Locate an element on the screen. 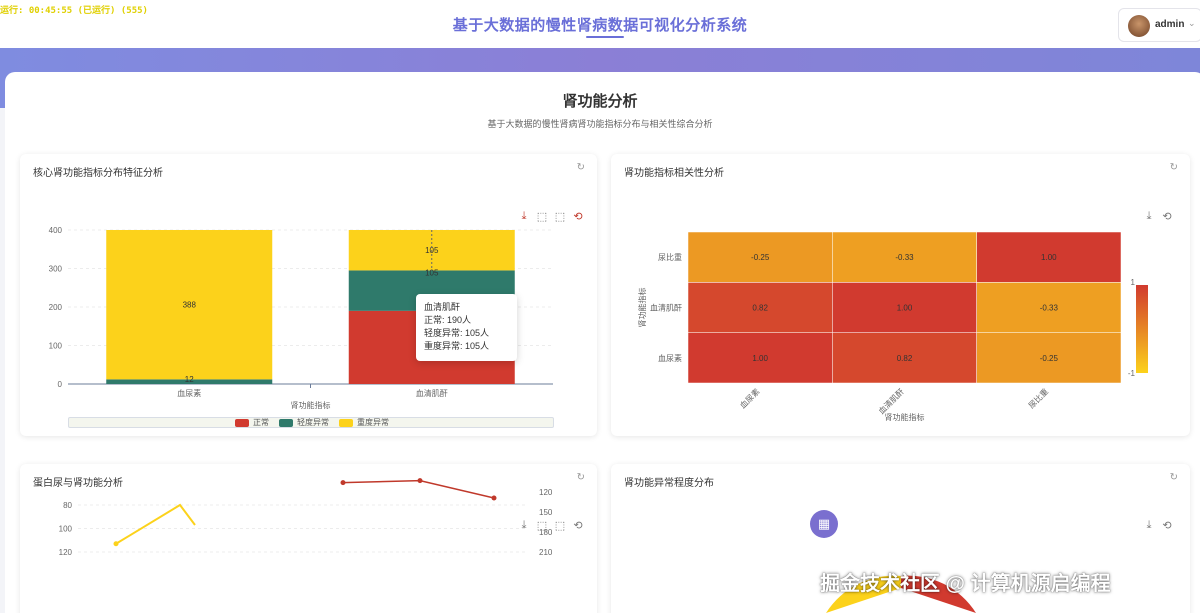 The height and width of the screenshot is (613, 1200). chevron-down-icon: ⌄ is located at coordinates (1192, 23).